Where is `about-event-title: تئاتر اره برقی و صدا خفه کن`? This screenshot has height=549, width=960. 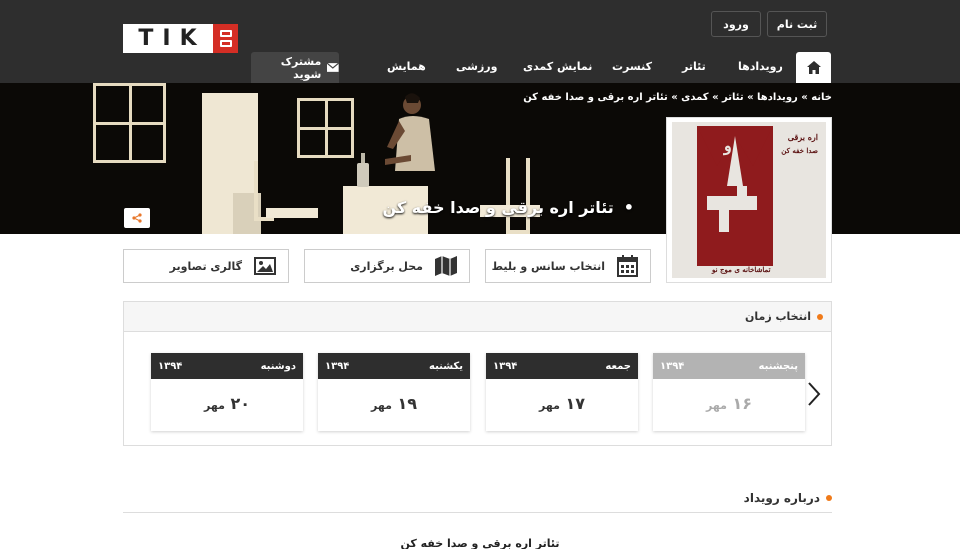 about-event-title: تئاتر اره برقی و صدا خفه کن is located at coordinates (480, 543).